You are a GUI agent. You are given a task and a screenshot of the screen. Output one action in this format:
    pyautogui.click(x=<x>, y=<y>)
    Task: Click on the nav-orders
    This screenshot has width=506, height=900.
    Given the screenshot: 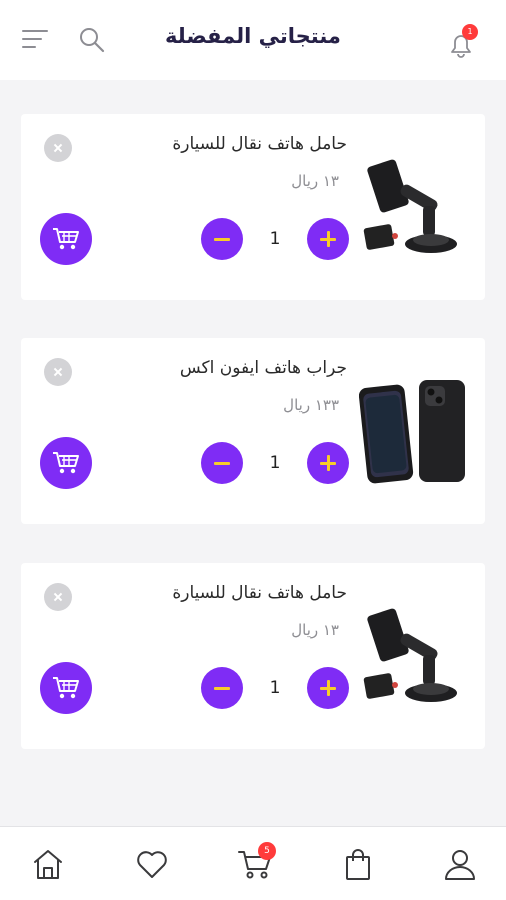 What is the action you would take?
    pyautogui.click(x=358, y=865)
    